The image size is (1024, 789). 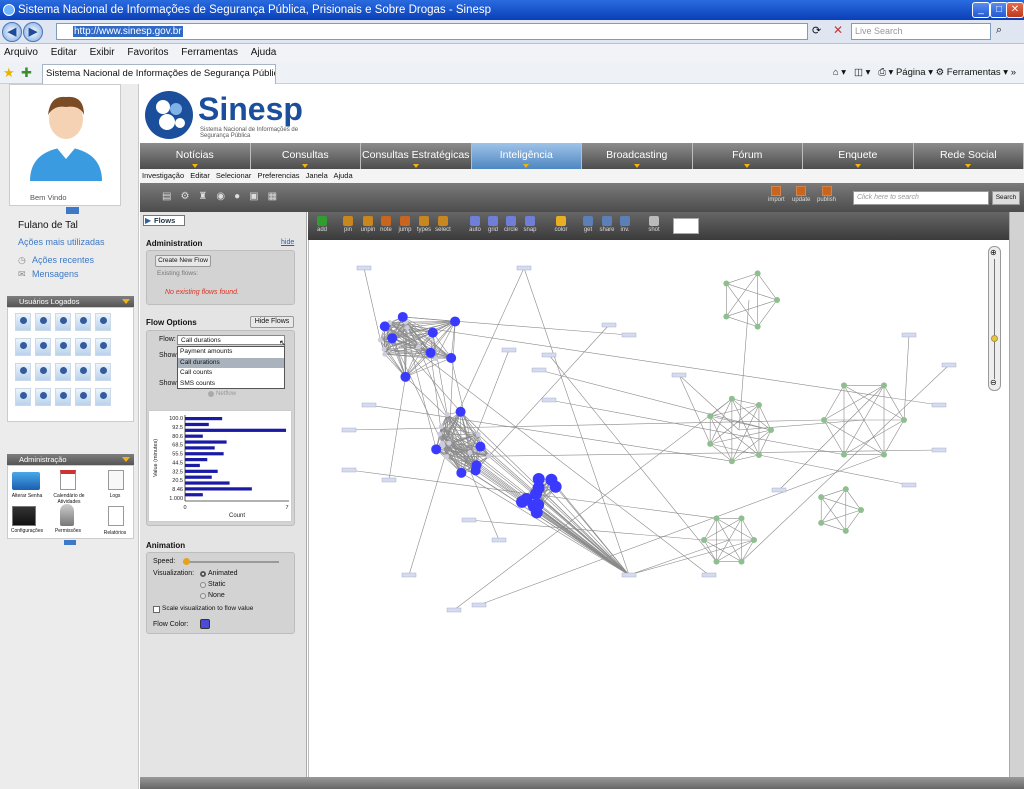 What do you see at coordinates (26, 73) in the screenshot?
I see `add-favorite-icon: ✚` at bounding box center [26, 73].